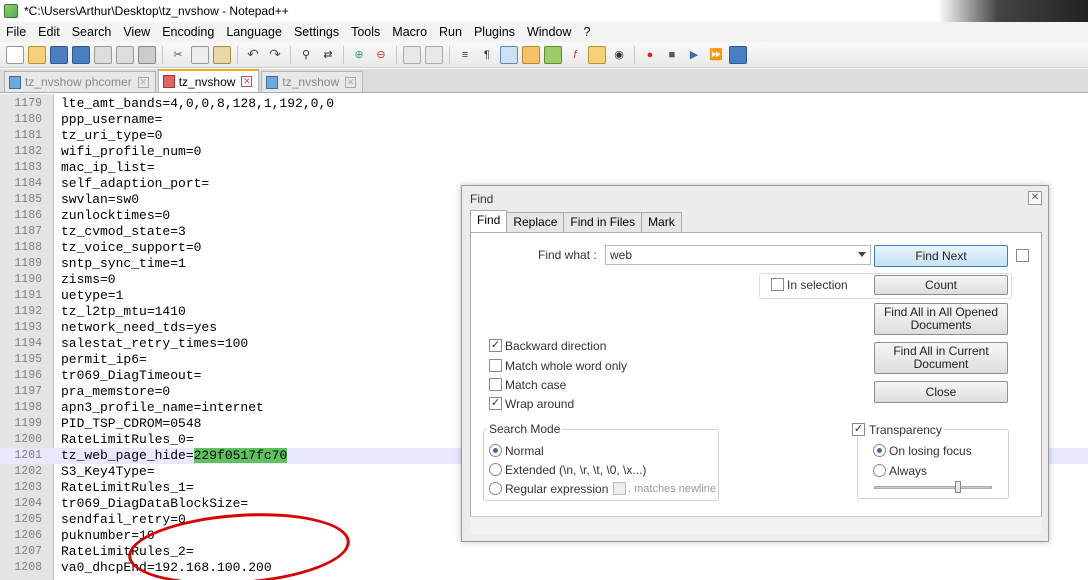  I want to click on new-file-icon, so click(15, 54).